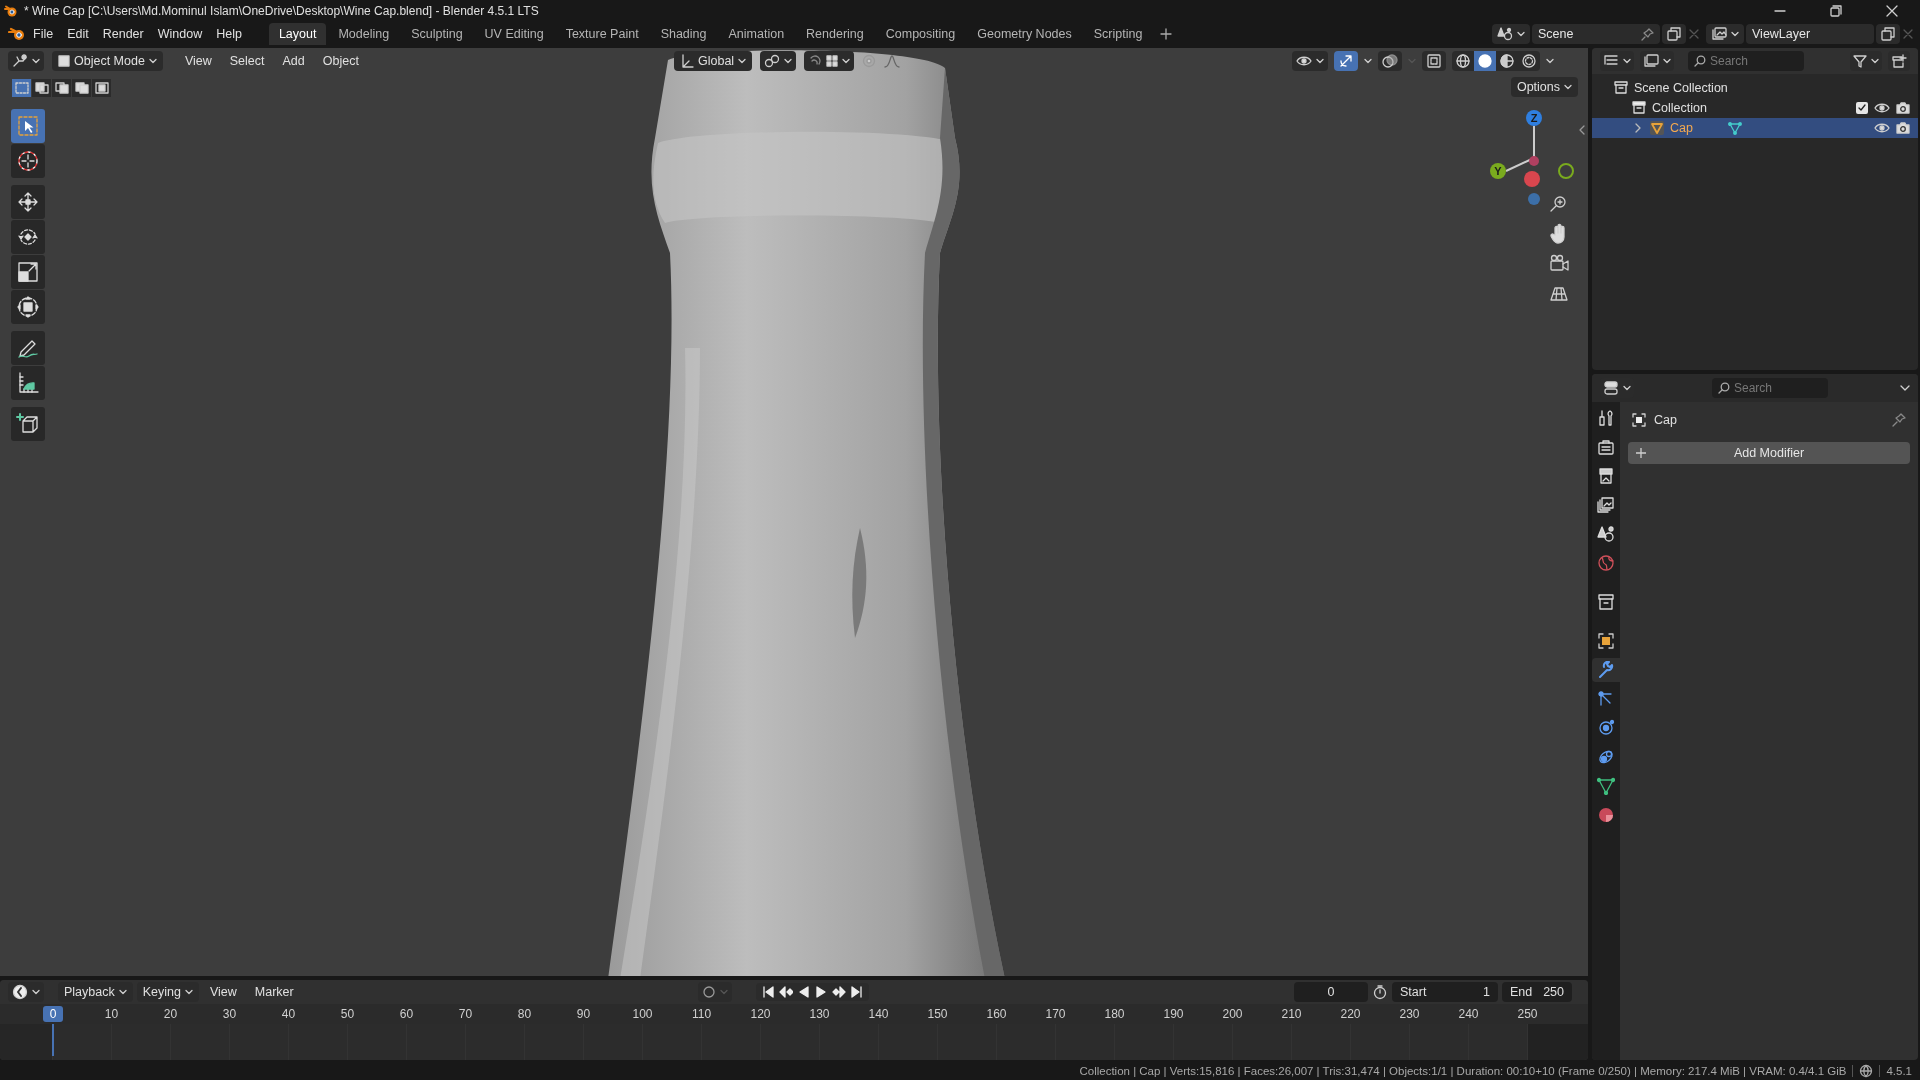 The height and width of the screenshot is (1080, 1920). Describe the element at coordinates (364, 34) in the screenshot. I see `workspace-tab: Modeling` at that location.